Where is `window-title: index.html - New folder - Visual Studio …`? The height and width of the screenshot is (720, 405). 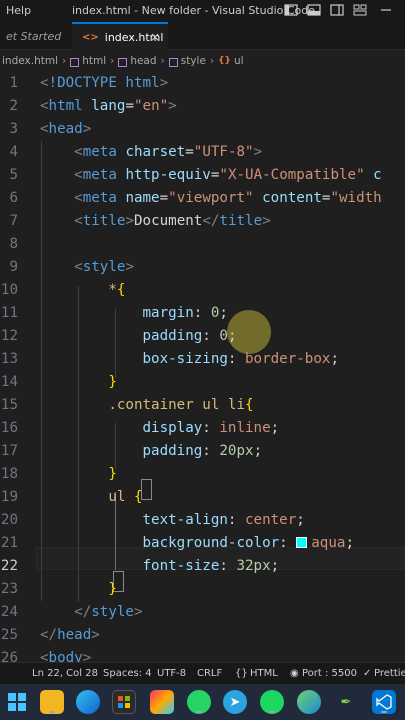 window-title: index.html - New folder - Visual Studio … is located at coordinates (194, 10).